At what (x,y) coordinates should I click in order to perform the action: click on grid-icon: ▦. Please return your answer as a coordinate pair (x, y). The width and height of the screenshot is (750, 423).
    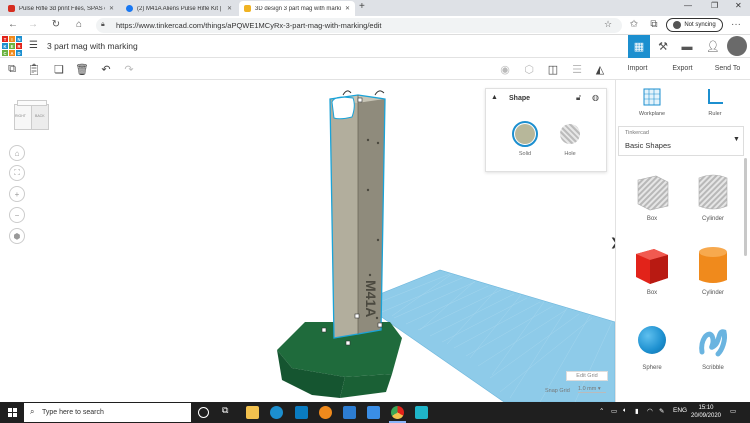
    Looking at the image, I should click on (639, 47).